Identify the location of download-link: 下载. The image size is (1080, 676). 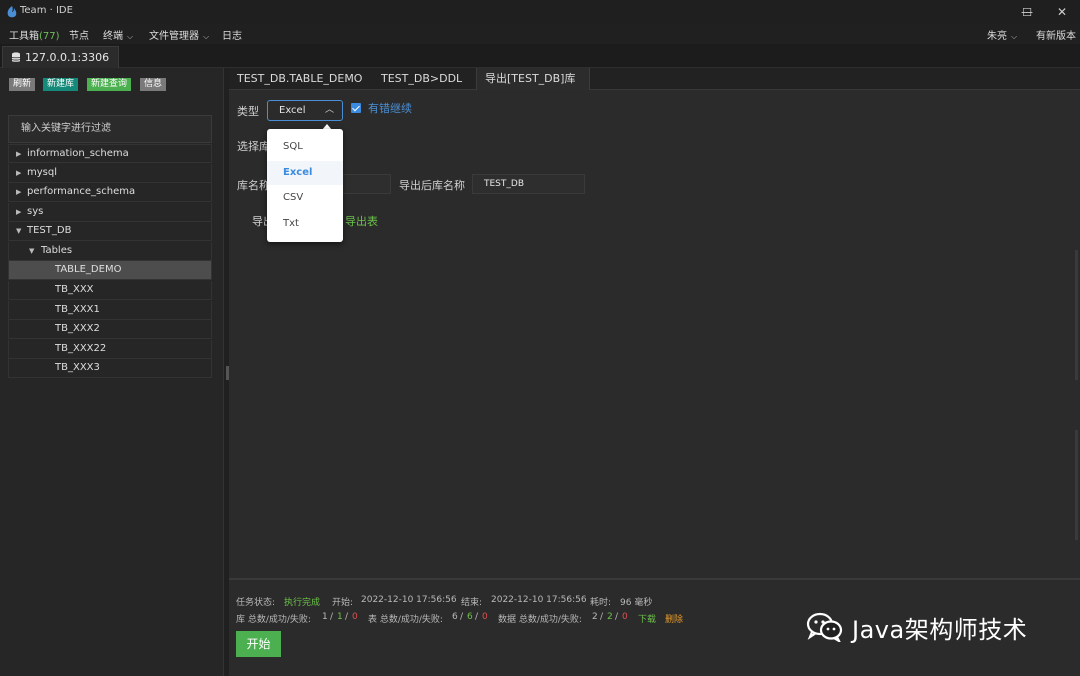
(647, 618).